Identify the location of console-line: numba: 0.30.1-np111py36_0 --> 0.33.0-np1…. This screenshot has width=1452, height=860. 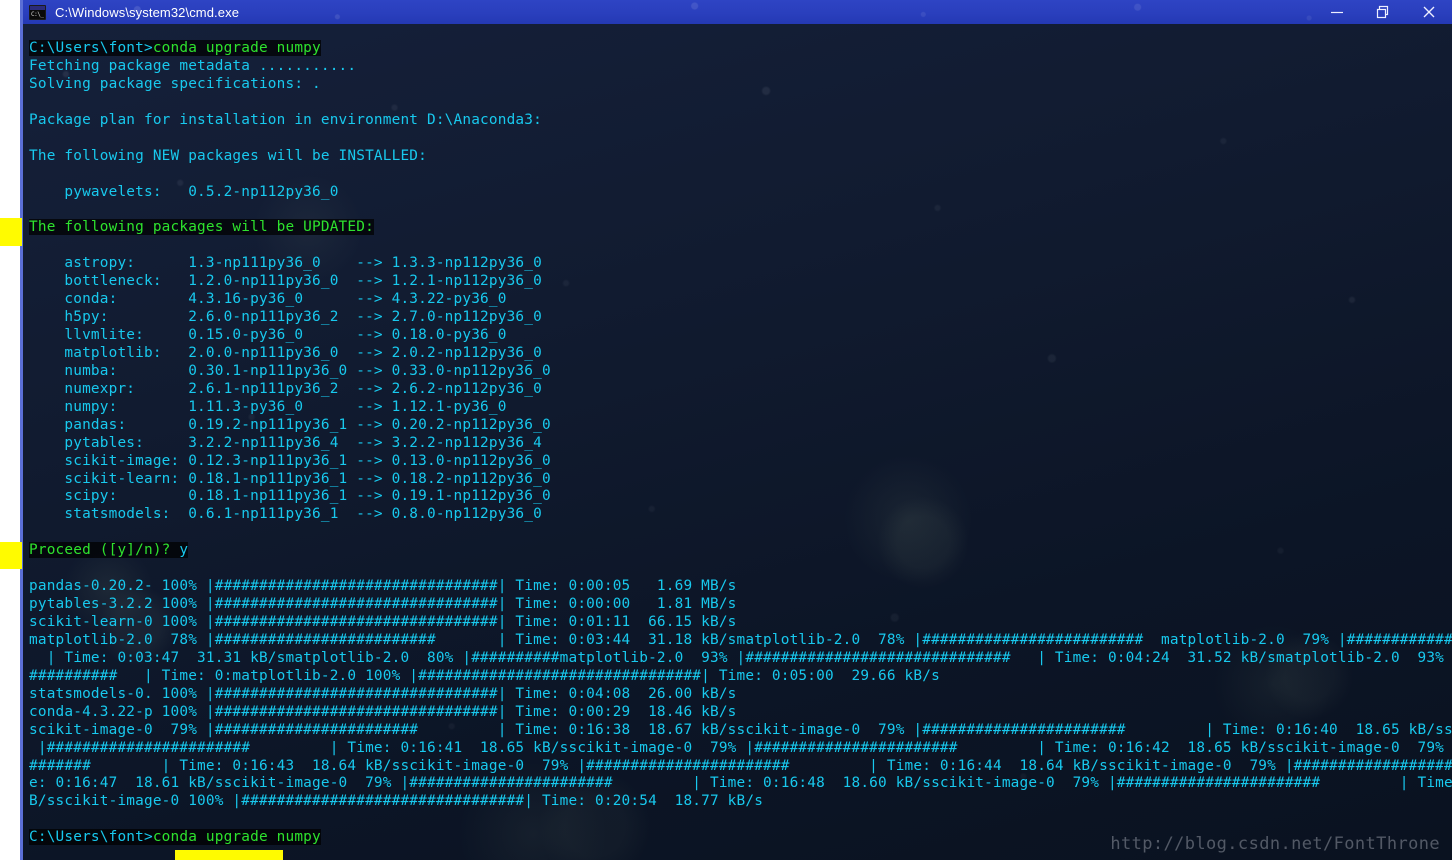
(740, 372).